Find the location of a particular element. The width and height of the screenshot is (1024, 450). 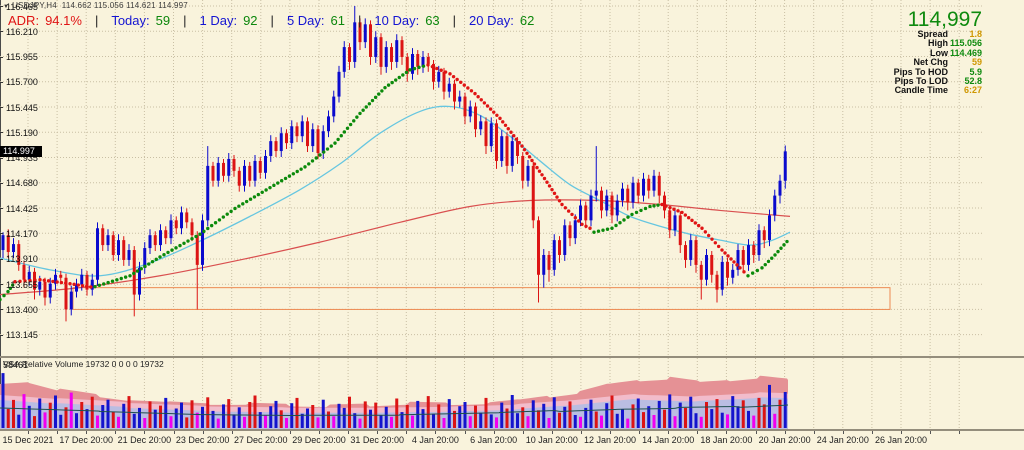

adr-item: 20 Day: 62 is located at coordinates (501, 20).